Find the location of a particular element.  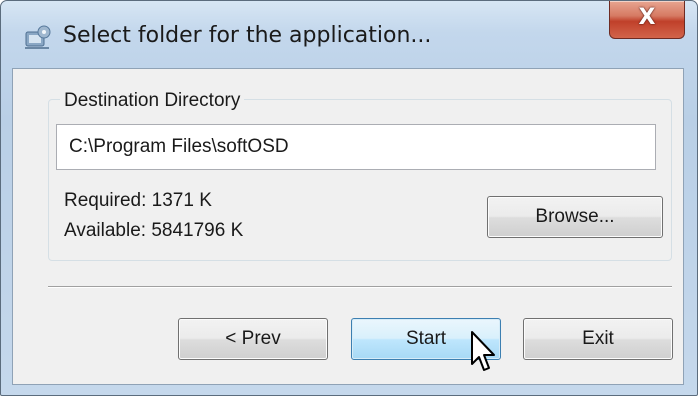

close-icon: X is located at coordinates (647, 17).